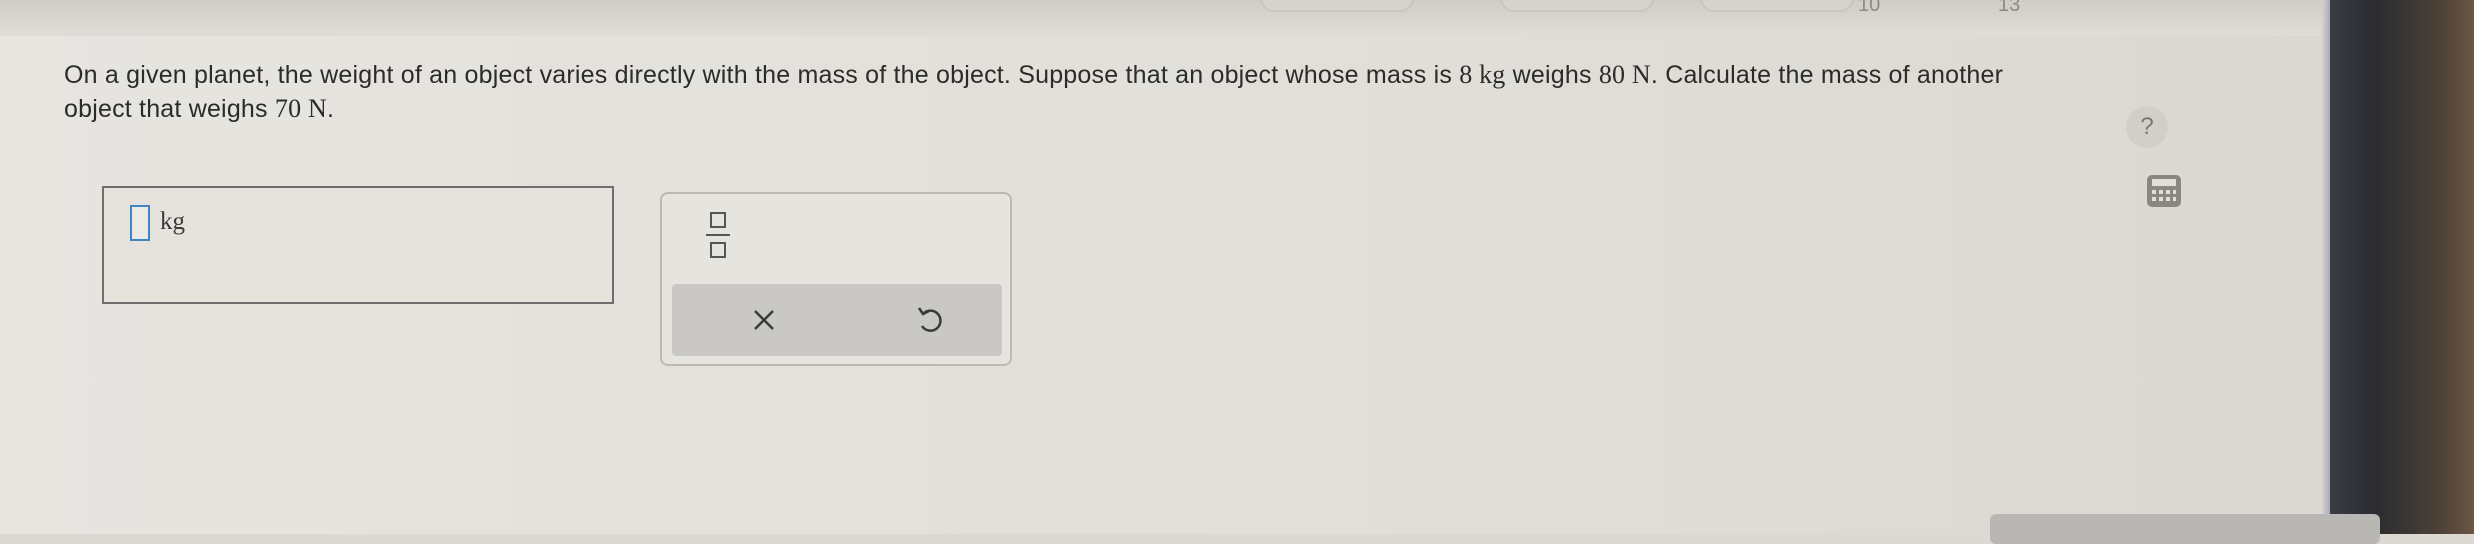  I want to click on help-button: ?, so click(2147, 127).